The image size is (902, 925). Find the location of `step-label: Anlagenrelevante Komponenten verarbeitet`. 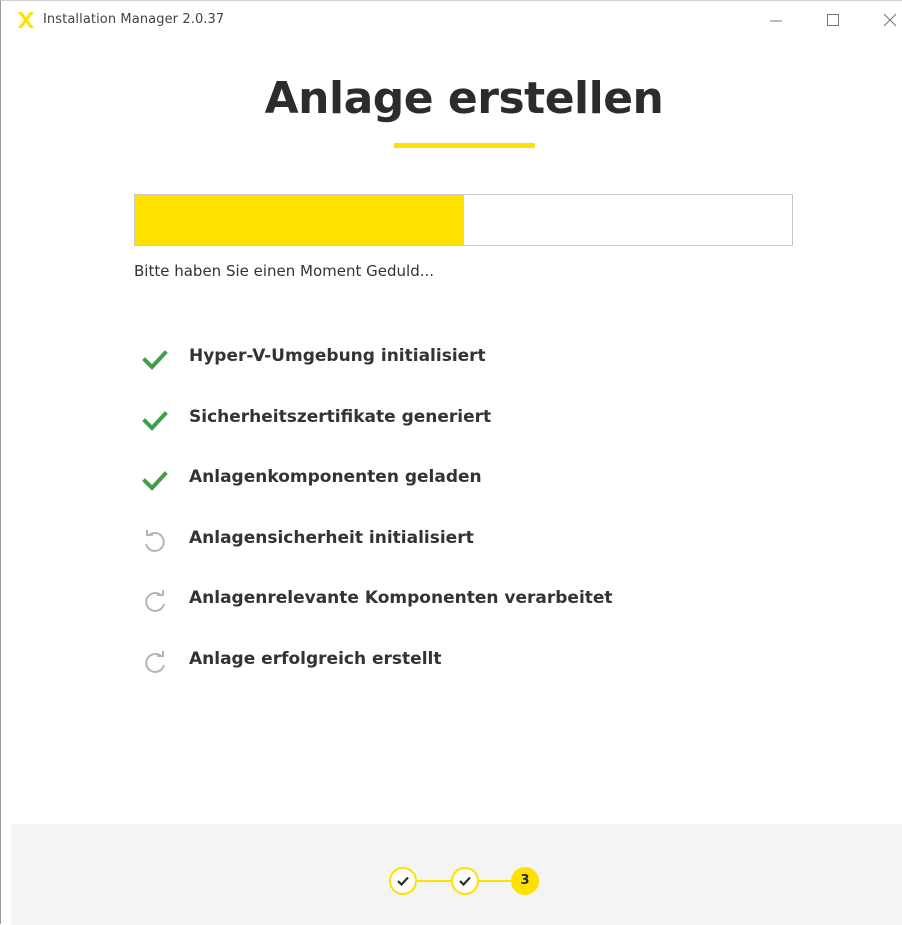

step-label: Anlagenrelevante Komponenten verarbeitet is located at coordinates (401, 598).